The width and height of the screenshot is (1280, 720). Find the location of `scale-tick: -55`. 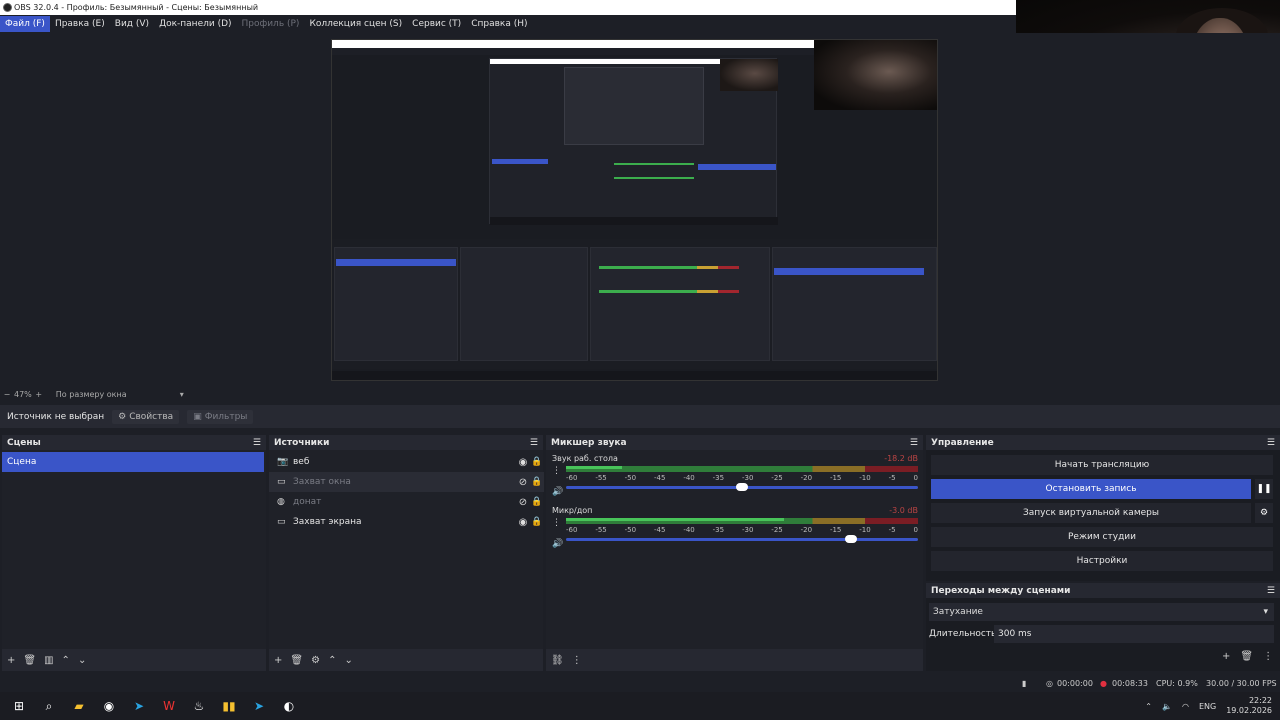

scale-tick: -55 is located at coordinates (601, 530).